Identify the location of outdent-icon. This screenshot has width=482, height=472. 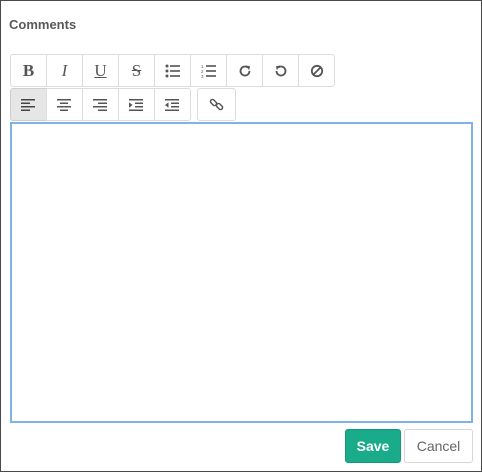
(172, 104).